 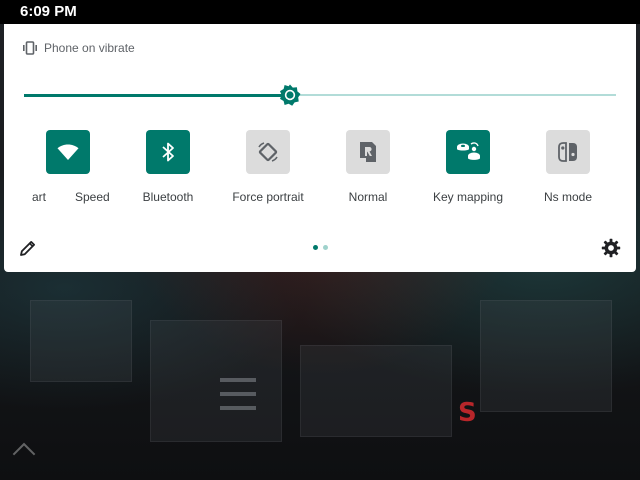 I want to click on tile-normal-mode-button, so click(x=368, y=152).